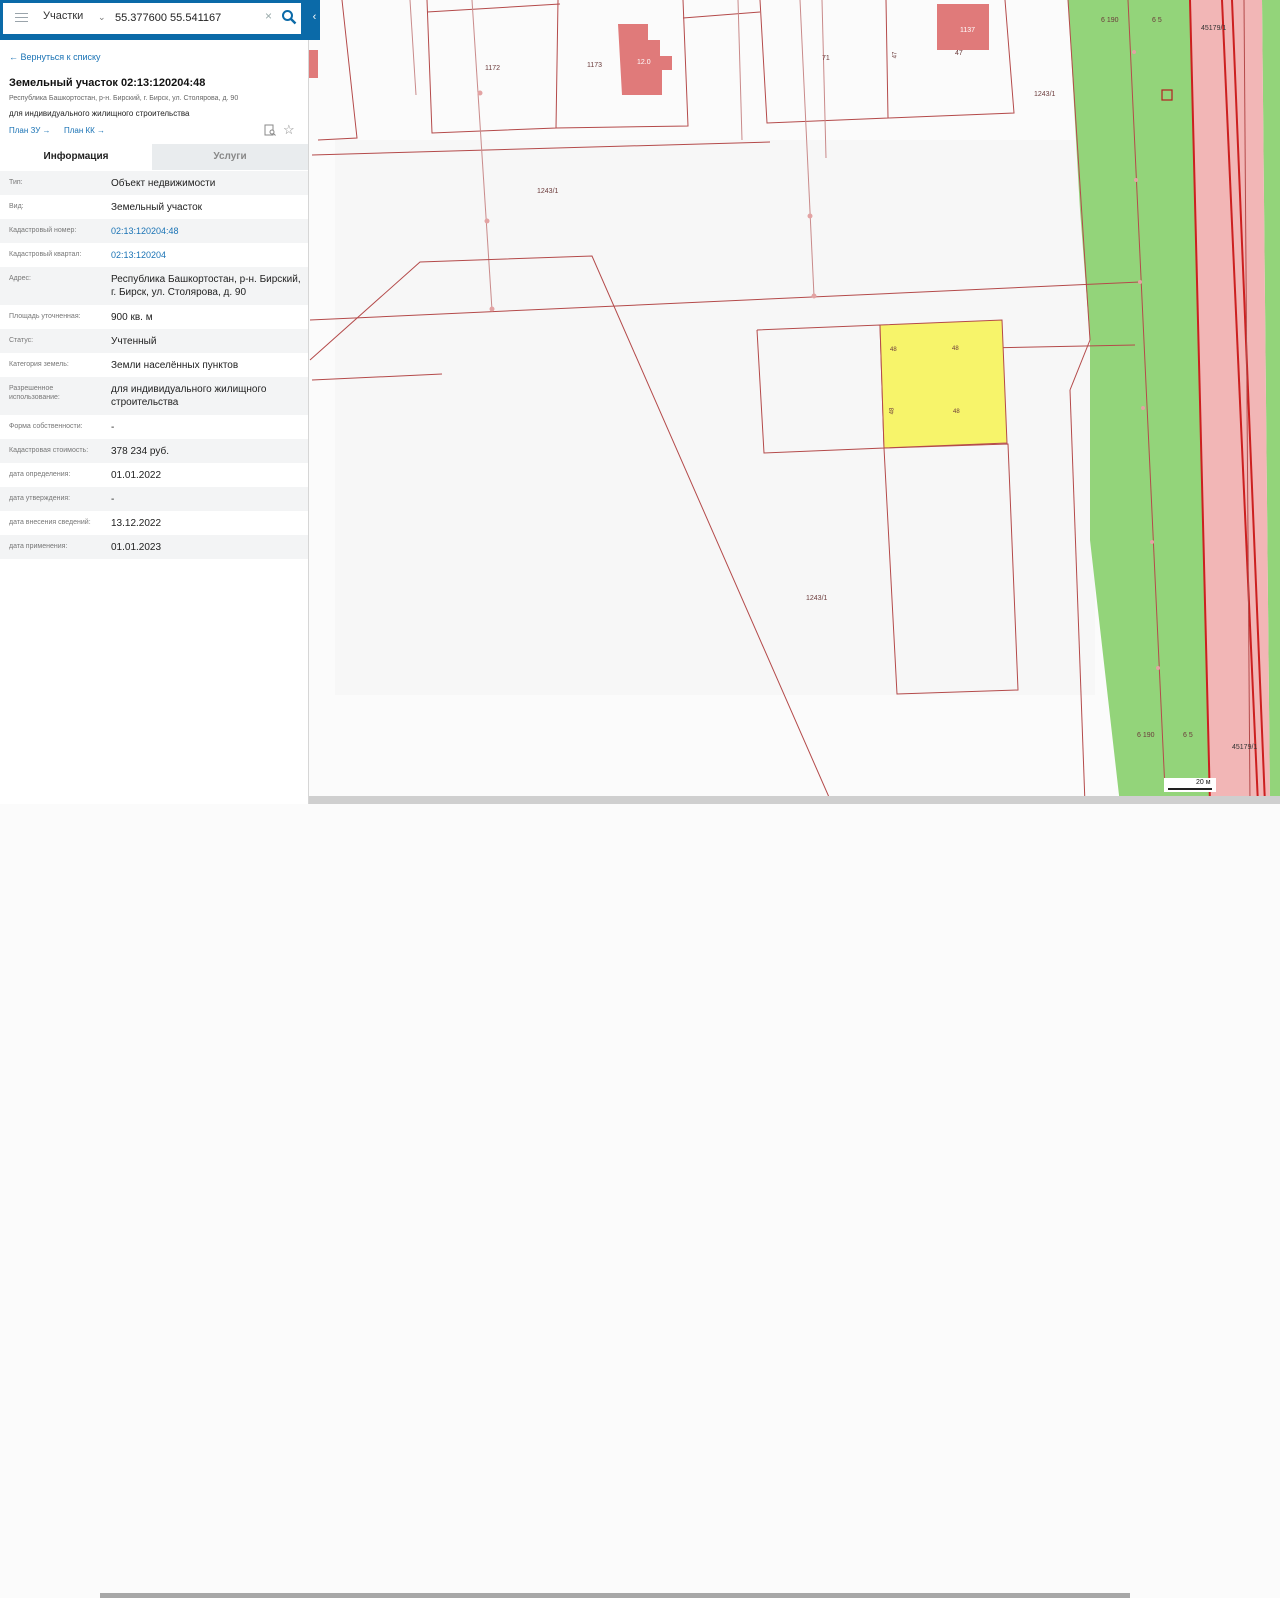 This screenshot has width=1280, height=1598. I want to click on property-row: дата определения: 01.01.2022, so click(154, 475).